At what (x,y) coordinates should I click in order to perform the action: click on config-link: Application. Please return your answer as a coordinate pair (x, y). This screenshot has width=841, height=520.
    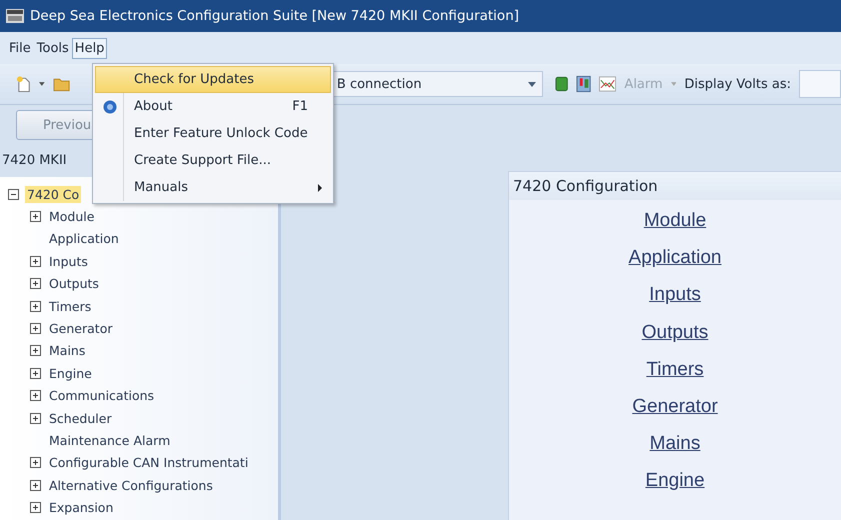
    Looking at the image, I should click on (675, 258).